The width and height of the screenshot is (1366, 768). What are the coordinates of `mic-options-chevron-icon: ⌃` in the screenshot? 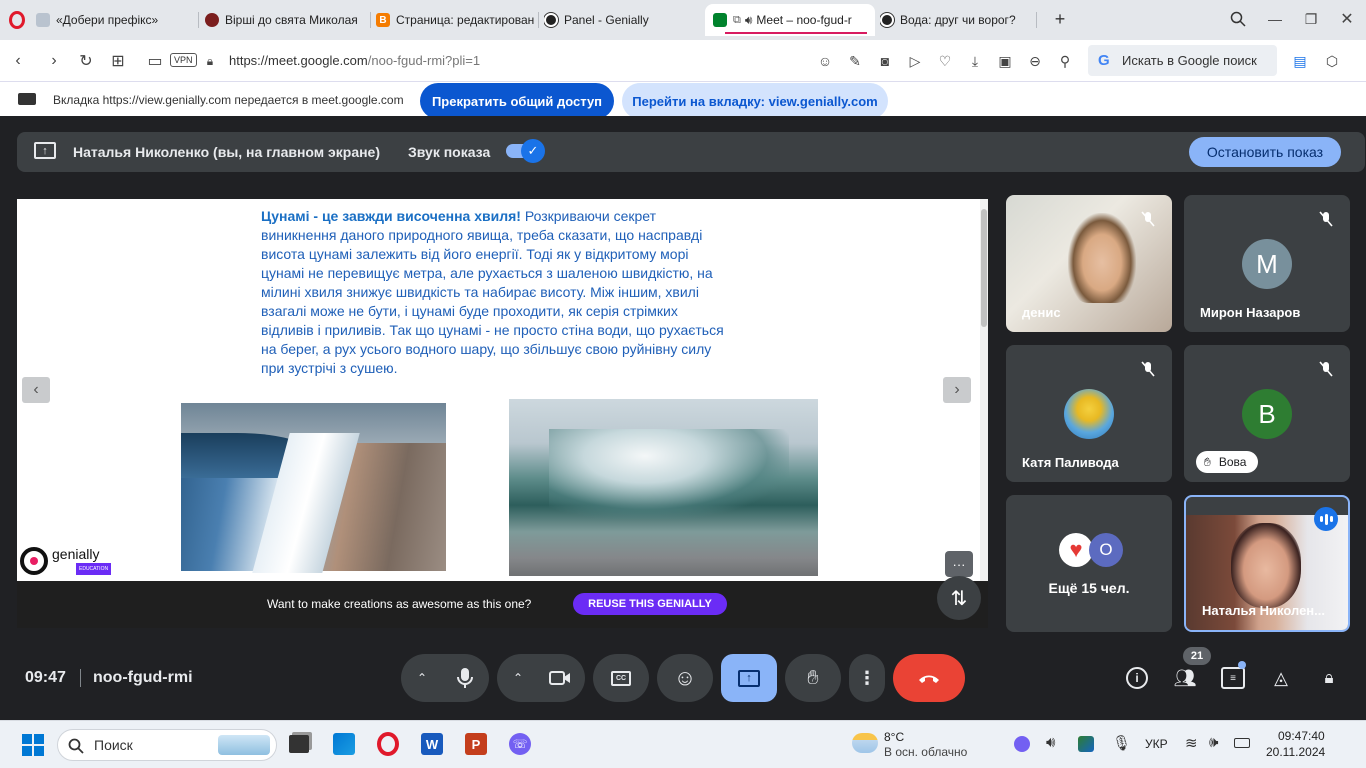 It's located at (422, 678).